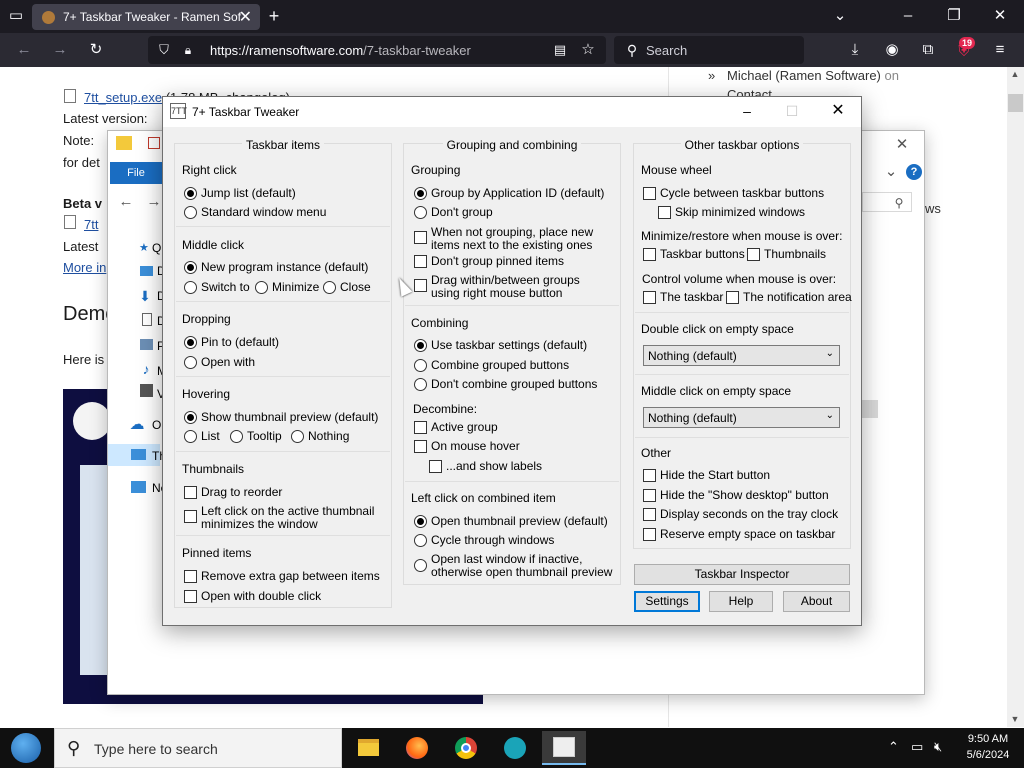  Describe the element at coordinates (245, 17) in the screenshot. I see `tab-close-icon: ✕` at that location.